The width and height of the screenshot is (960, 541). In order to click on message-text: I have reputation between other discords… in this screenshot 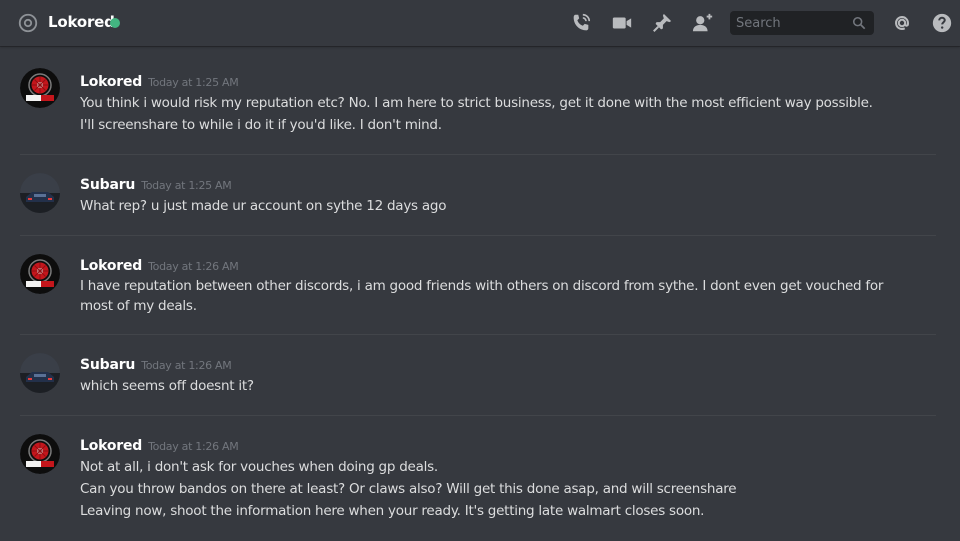, I will do `click(482, 296)`.